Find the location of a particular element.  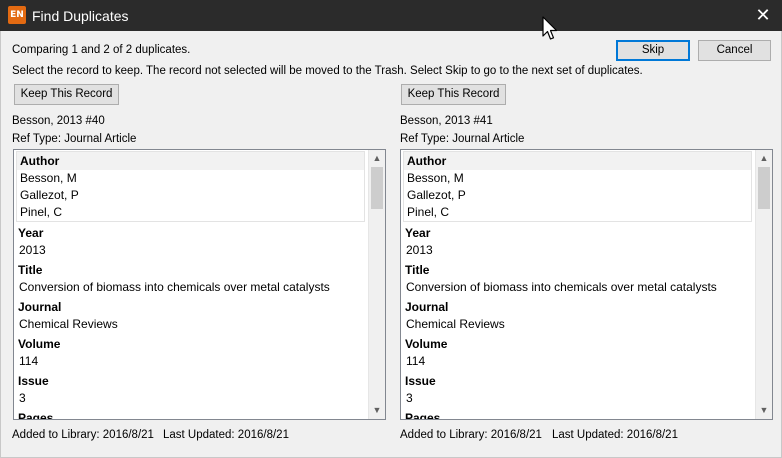

added-date-right: Added to Library: 2016/8/21 is located at coordinates (471, 435).